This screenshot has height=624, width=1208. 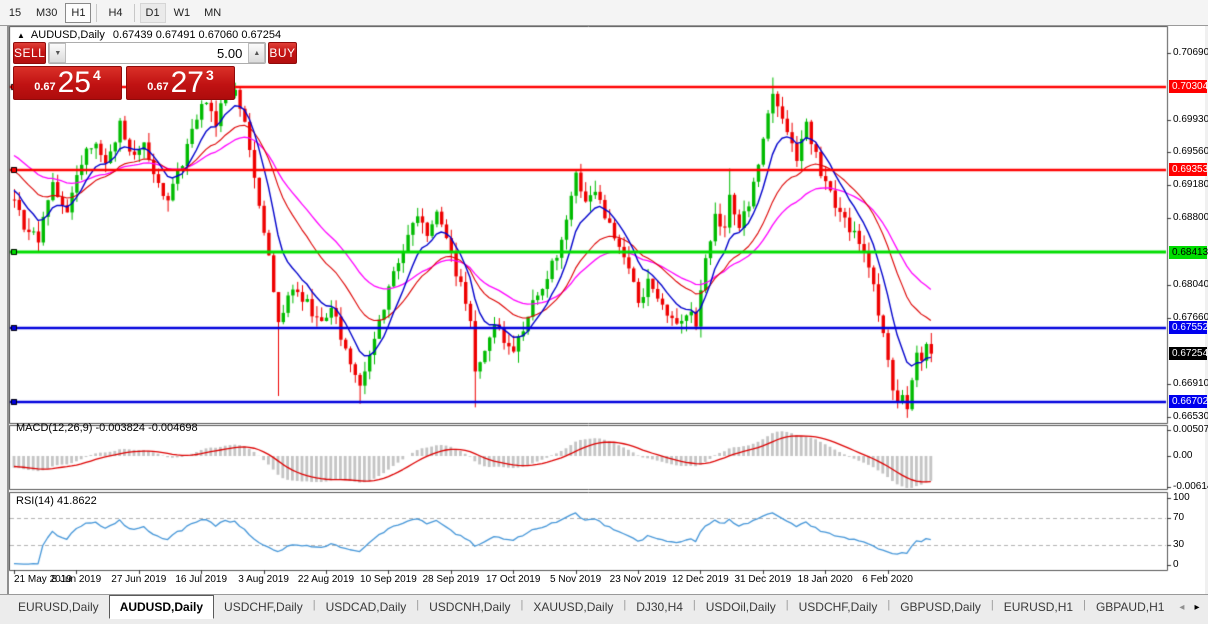 I want to click on rsi-axis-label: 0, so click(x=1176, y=564).